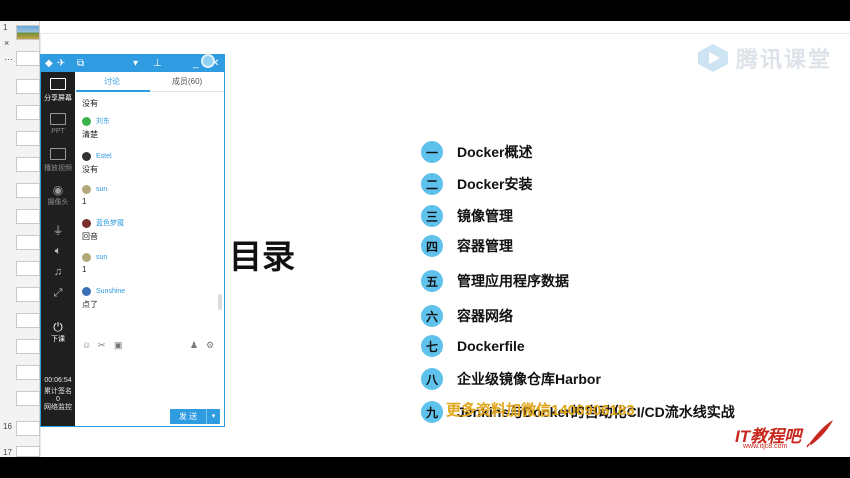 The height and width of the screenshot is (478, 850). What do you see at coordinates (104, 156) in the screenshot?
I see `message-user: Estel` at bounding box center [104, 156].